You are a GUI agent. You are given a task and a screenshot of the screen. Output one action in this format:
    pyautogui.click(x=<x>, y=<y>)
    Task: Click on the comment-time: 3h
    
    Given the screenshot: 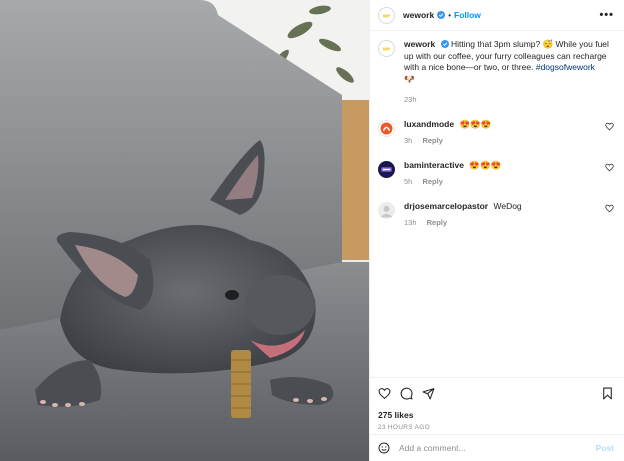 What is the action you would take?
    pyautogui.click(x=408, y=140)
    